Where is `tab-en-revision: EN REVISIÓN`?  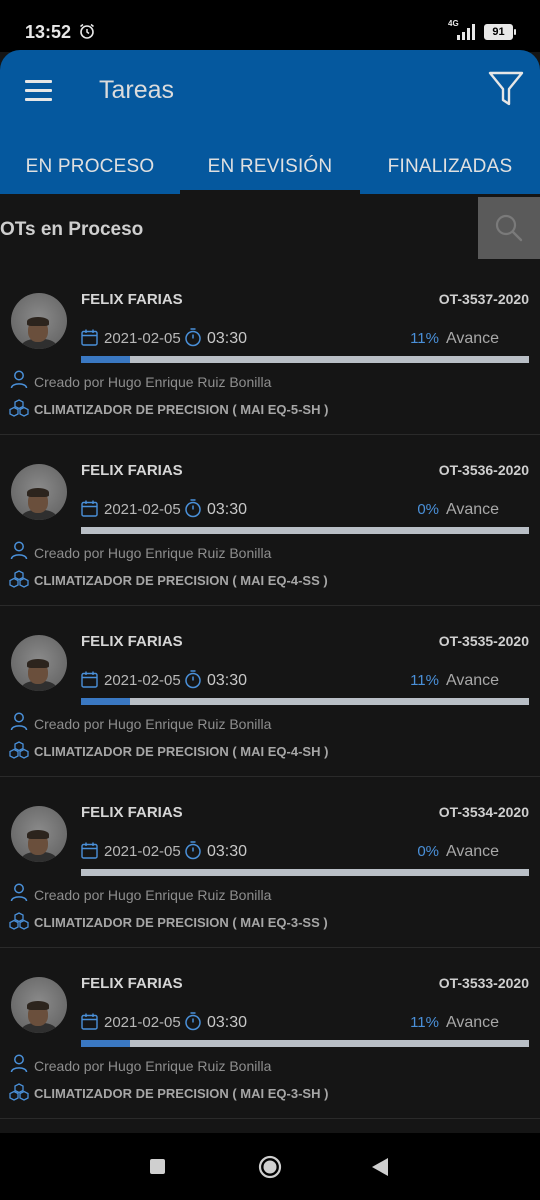
tab-en-revision: EN REVISIÓN is located at coordinates (270, 167).